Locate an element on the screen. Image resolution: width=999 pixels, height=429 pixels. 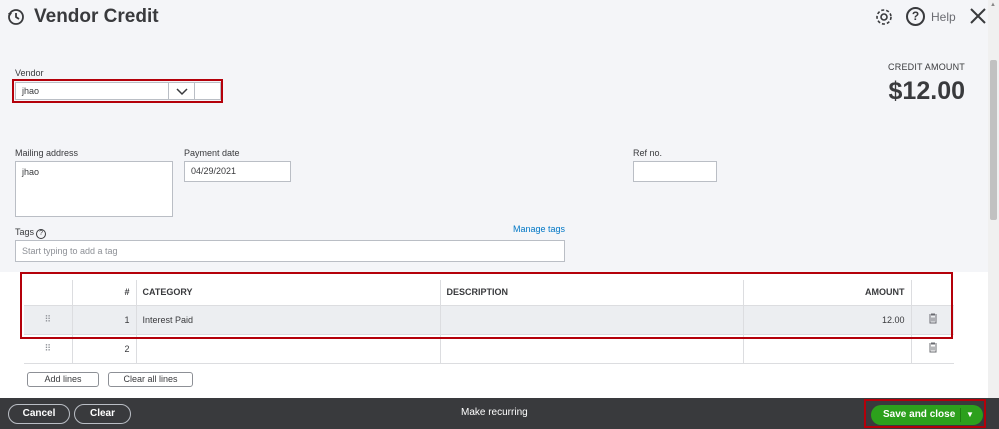
save-and-close-label: Save and close is located at coordinates (919, 414).